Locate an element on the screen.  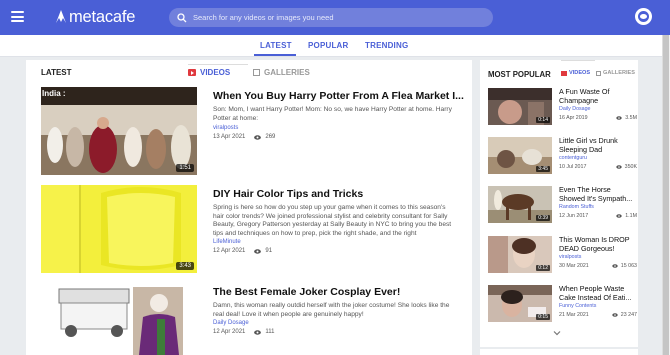
video-meta: 13 Apr 2021 269 is located at coordinates (244, 137).